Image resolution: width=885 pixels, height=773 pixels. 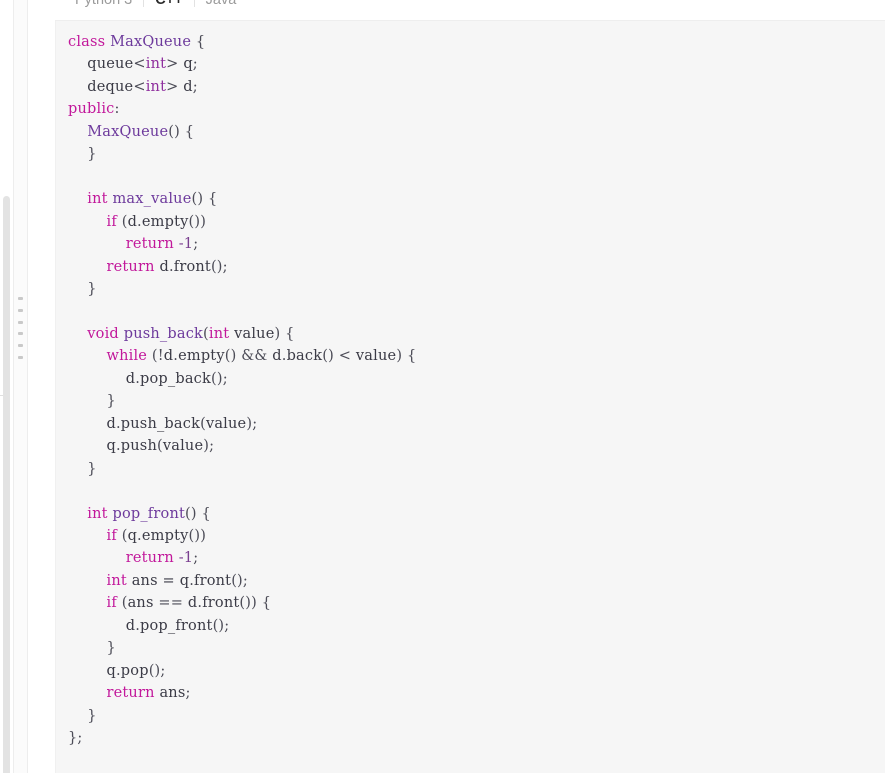 I want to click on code-token-id: back, so click(x=304, y=356).